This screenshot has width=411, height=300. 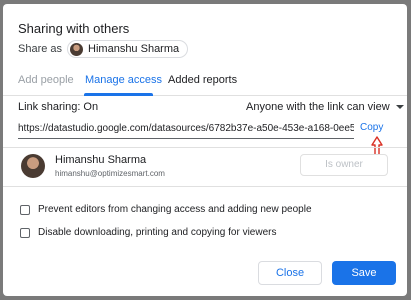 What do you see at coordinates (46, 80) in the screenshot?
I see `tab-add-people: Add people` at bounding box center [46, 80].